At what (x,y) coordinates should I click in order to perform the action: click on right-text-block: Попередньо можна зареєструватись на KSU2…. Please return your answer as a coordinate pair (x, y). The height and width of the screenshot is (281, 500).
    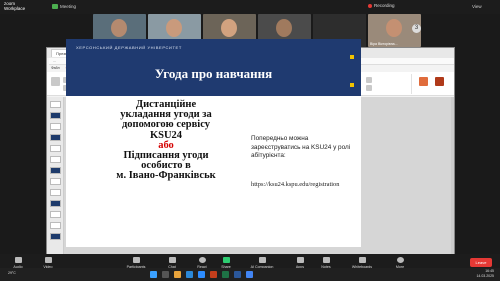
    Looking at the image, I should click on (306, 148).